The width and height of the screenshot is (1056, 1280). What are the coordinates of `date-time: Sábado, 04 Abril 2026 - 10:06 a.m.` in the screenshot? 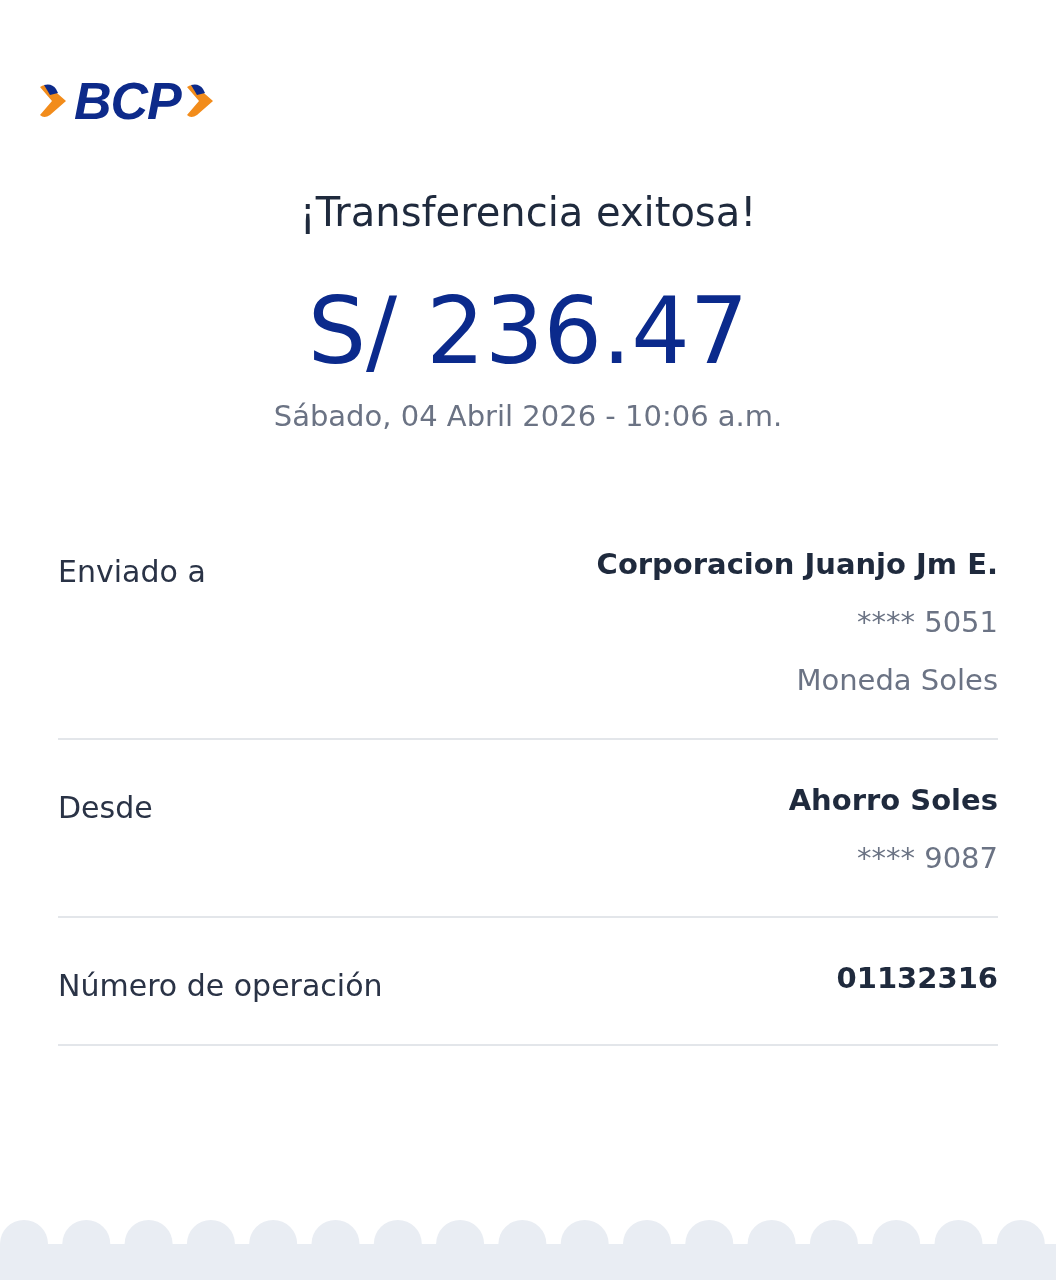 It's located at (528, 416).